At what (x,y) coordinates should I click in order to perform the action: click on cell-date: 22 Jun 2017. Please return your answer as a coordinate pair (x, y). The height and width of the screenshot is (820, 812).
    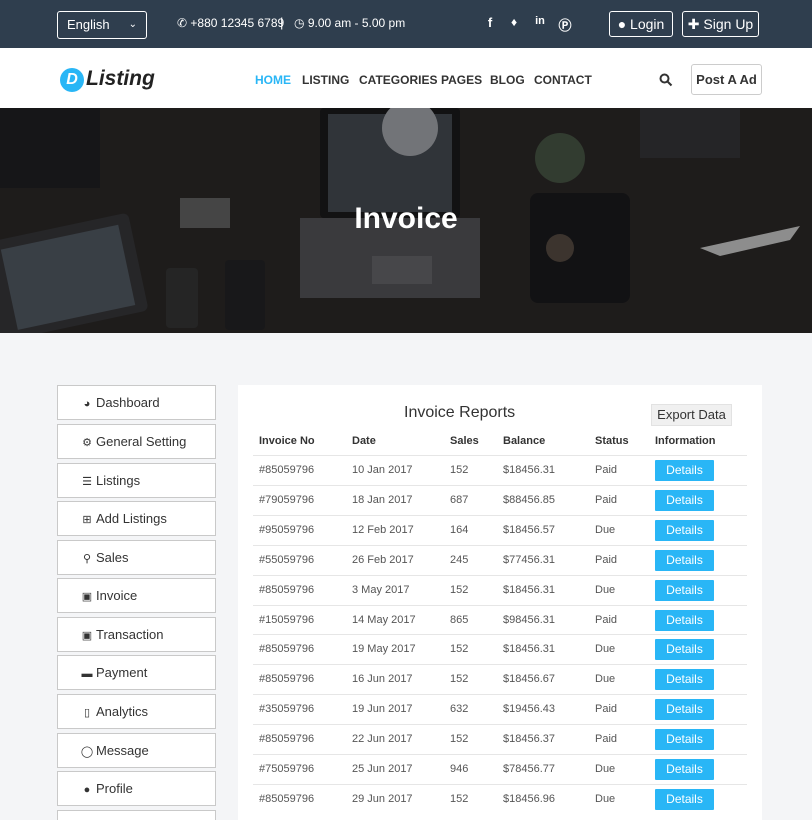
    Looking at the image, I should click on (382, 739).